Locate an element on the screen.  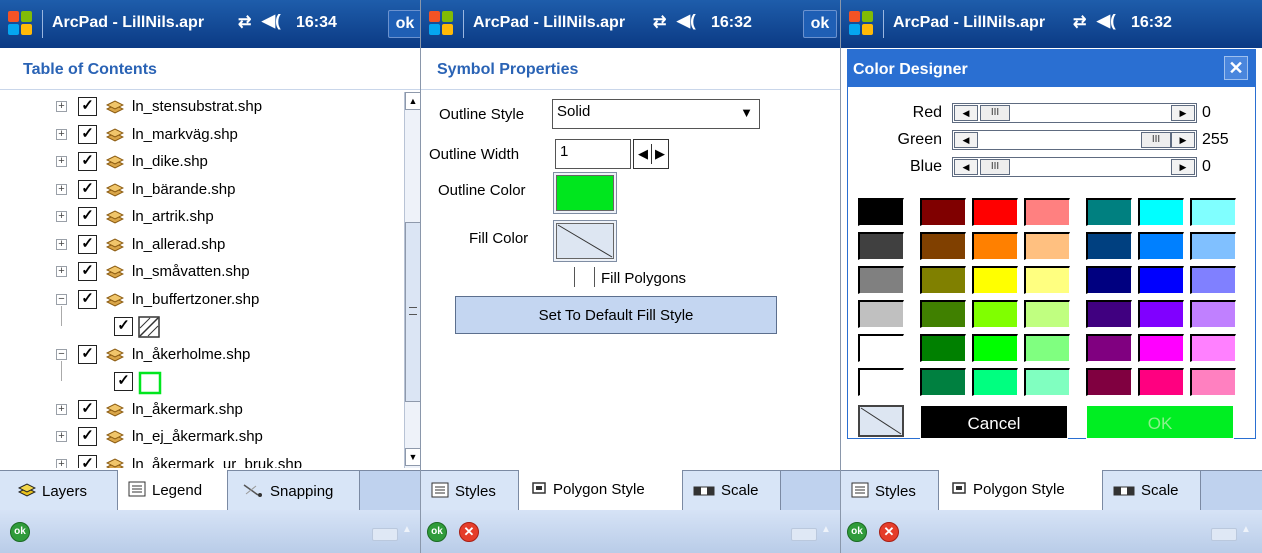
layer-row: + ✓ ln_dike.shp is located at coordinates (202, 162).